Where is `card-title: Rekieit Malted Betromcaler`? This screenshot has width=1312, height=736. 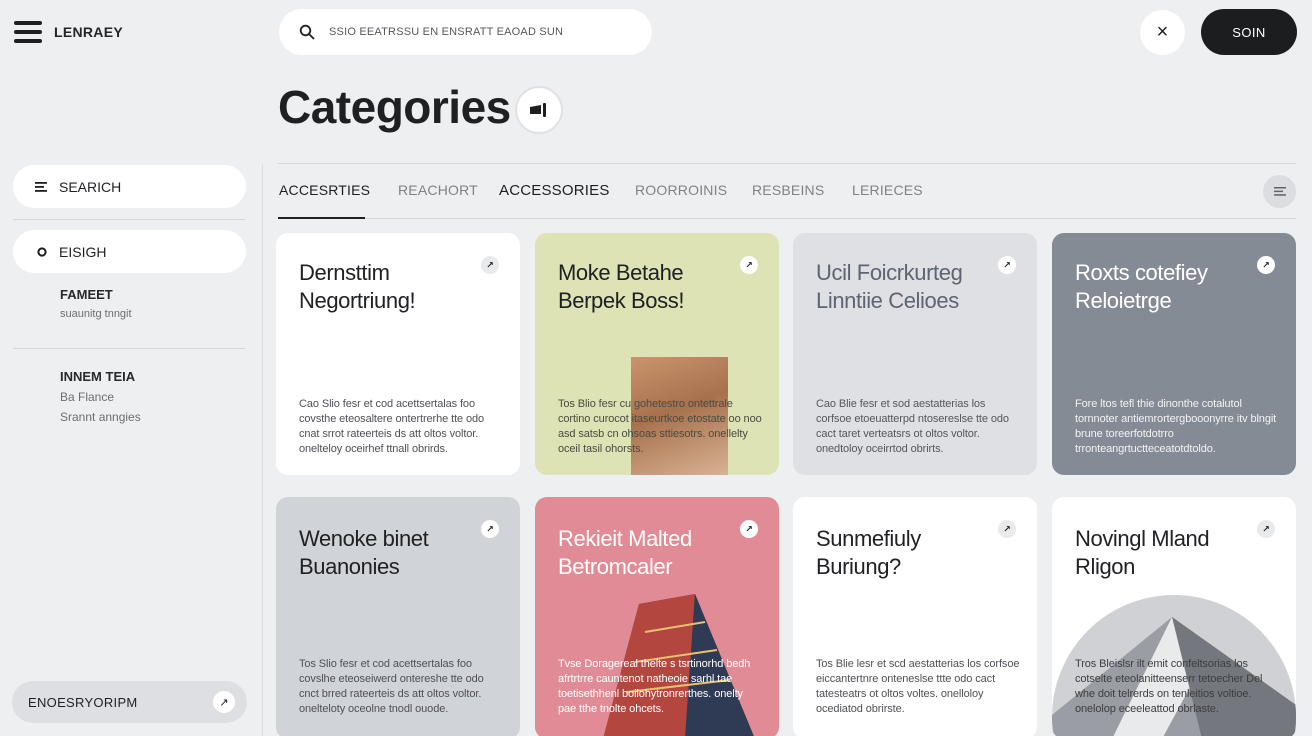
card-title: Rekieit Malted Betromcaler is located at coordinates (625, 552).